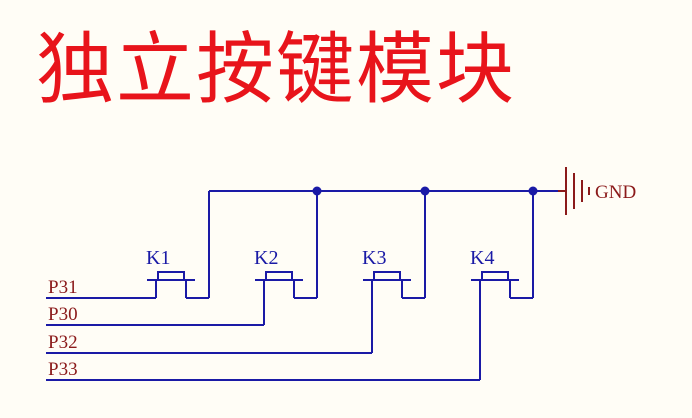  What do you see at coordinates (63, 369) in the screenshot?
I see `port-label-p33: P33` at bounding box center [63, 369].